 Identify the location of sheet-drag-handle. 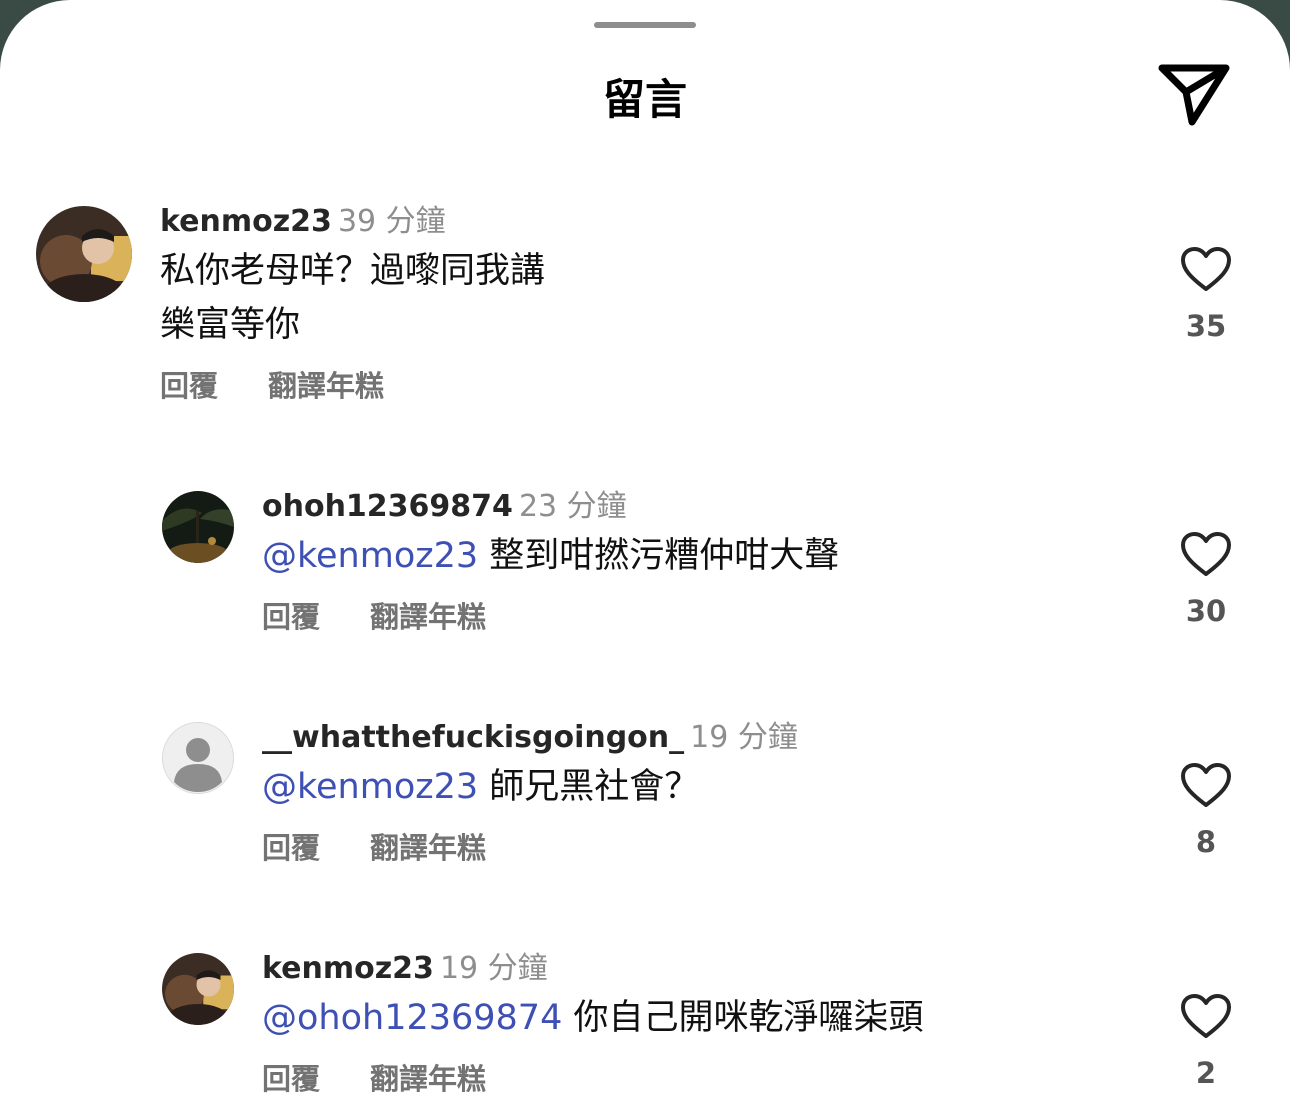
(645, 25).